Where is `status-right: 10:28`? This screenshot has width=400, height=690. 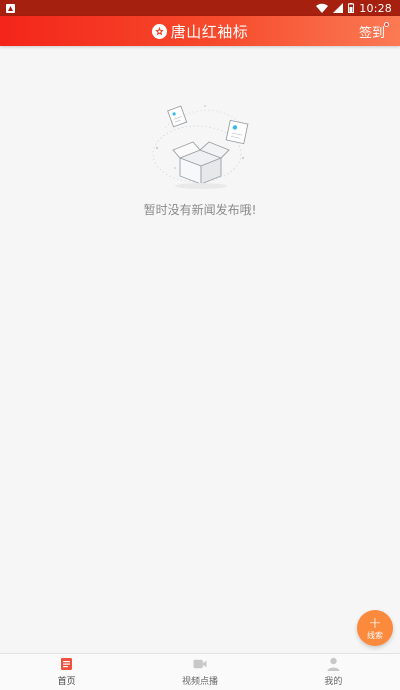 status-right: 10:28 is located at coordinates (354, 8).